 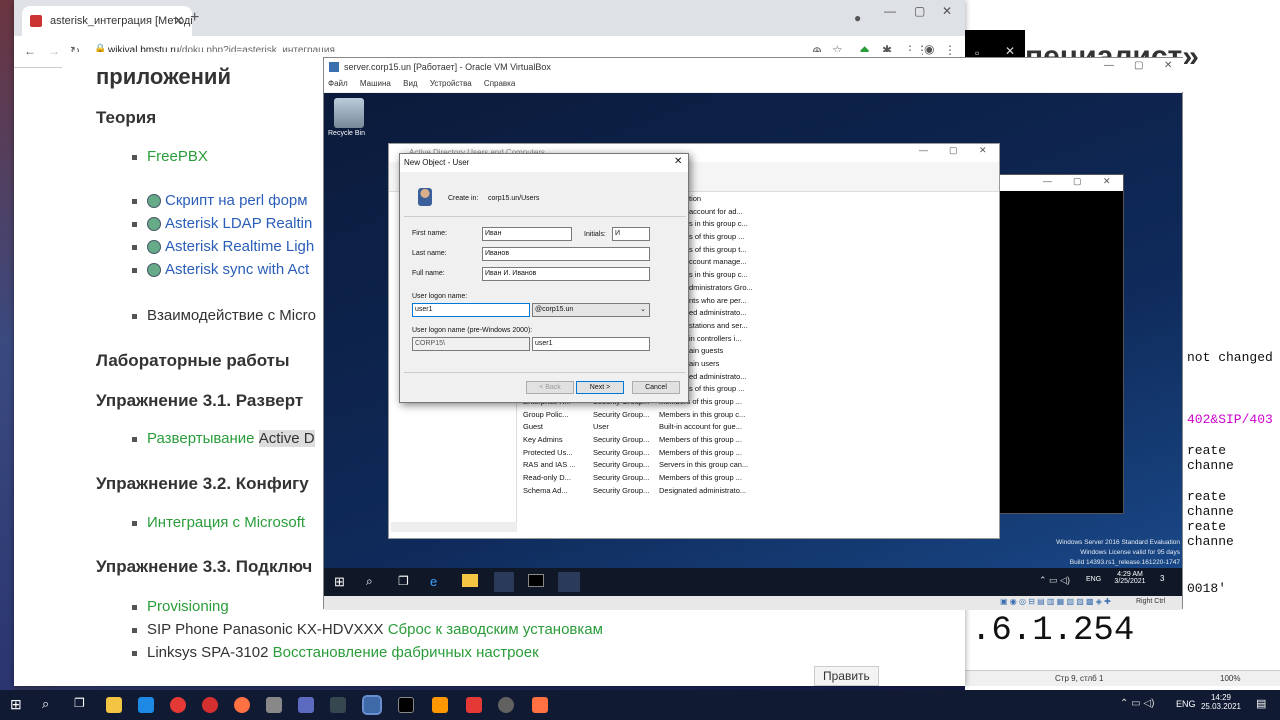 What do you see at coordinates (601, 427) in the screenshot?
I see `cell-type: User` at bounding box center [601, 427].